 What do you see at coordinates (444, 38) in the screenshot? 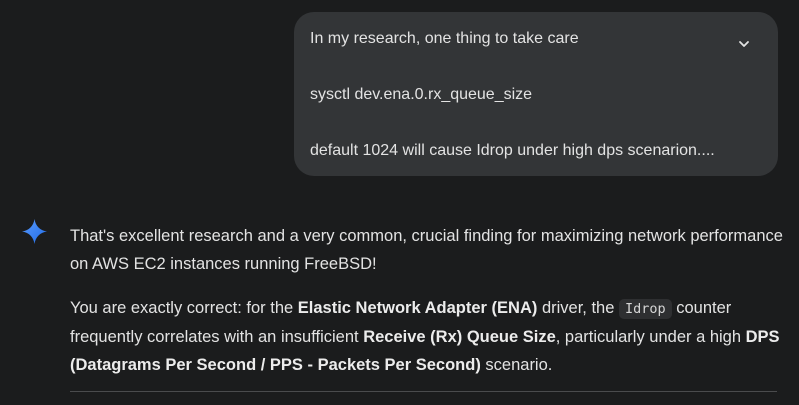
I see `user-message-line: In my research, one thing to take care` at bounding box center [444, 38].